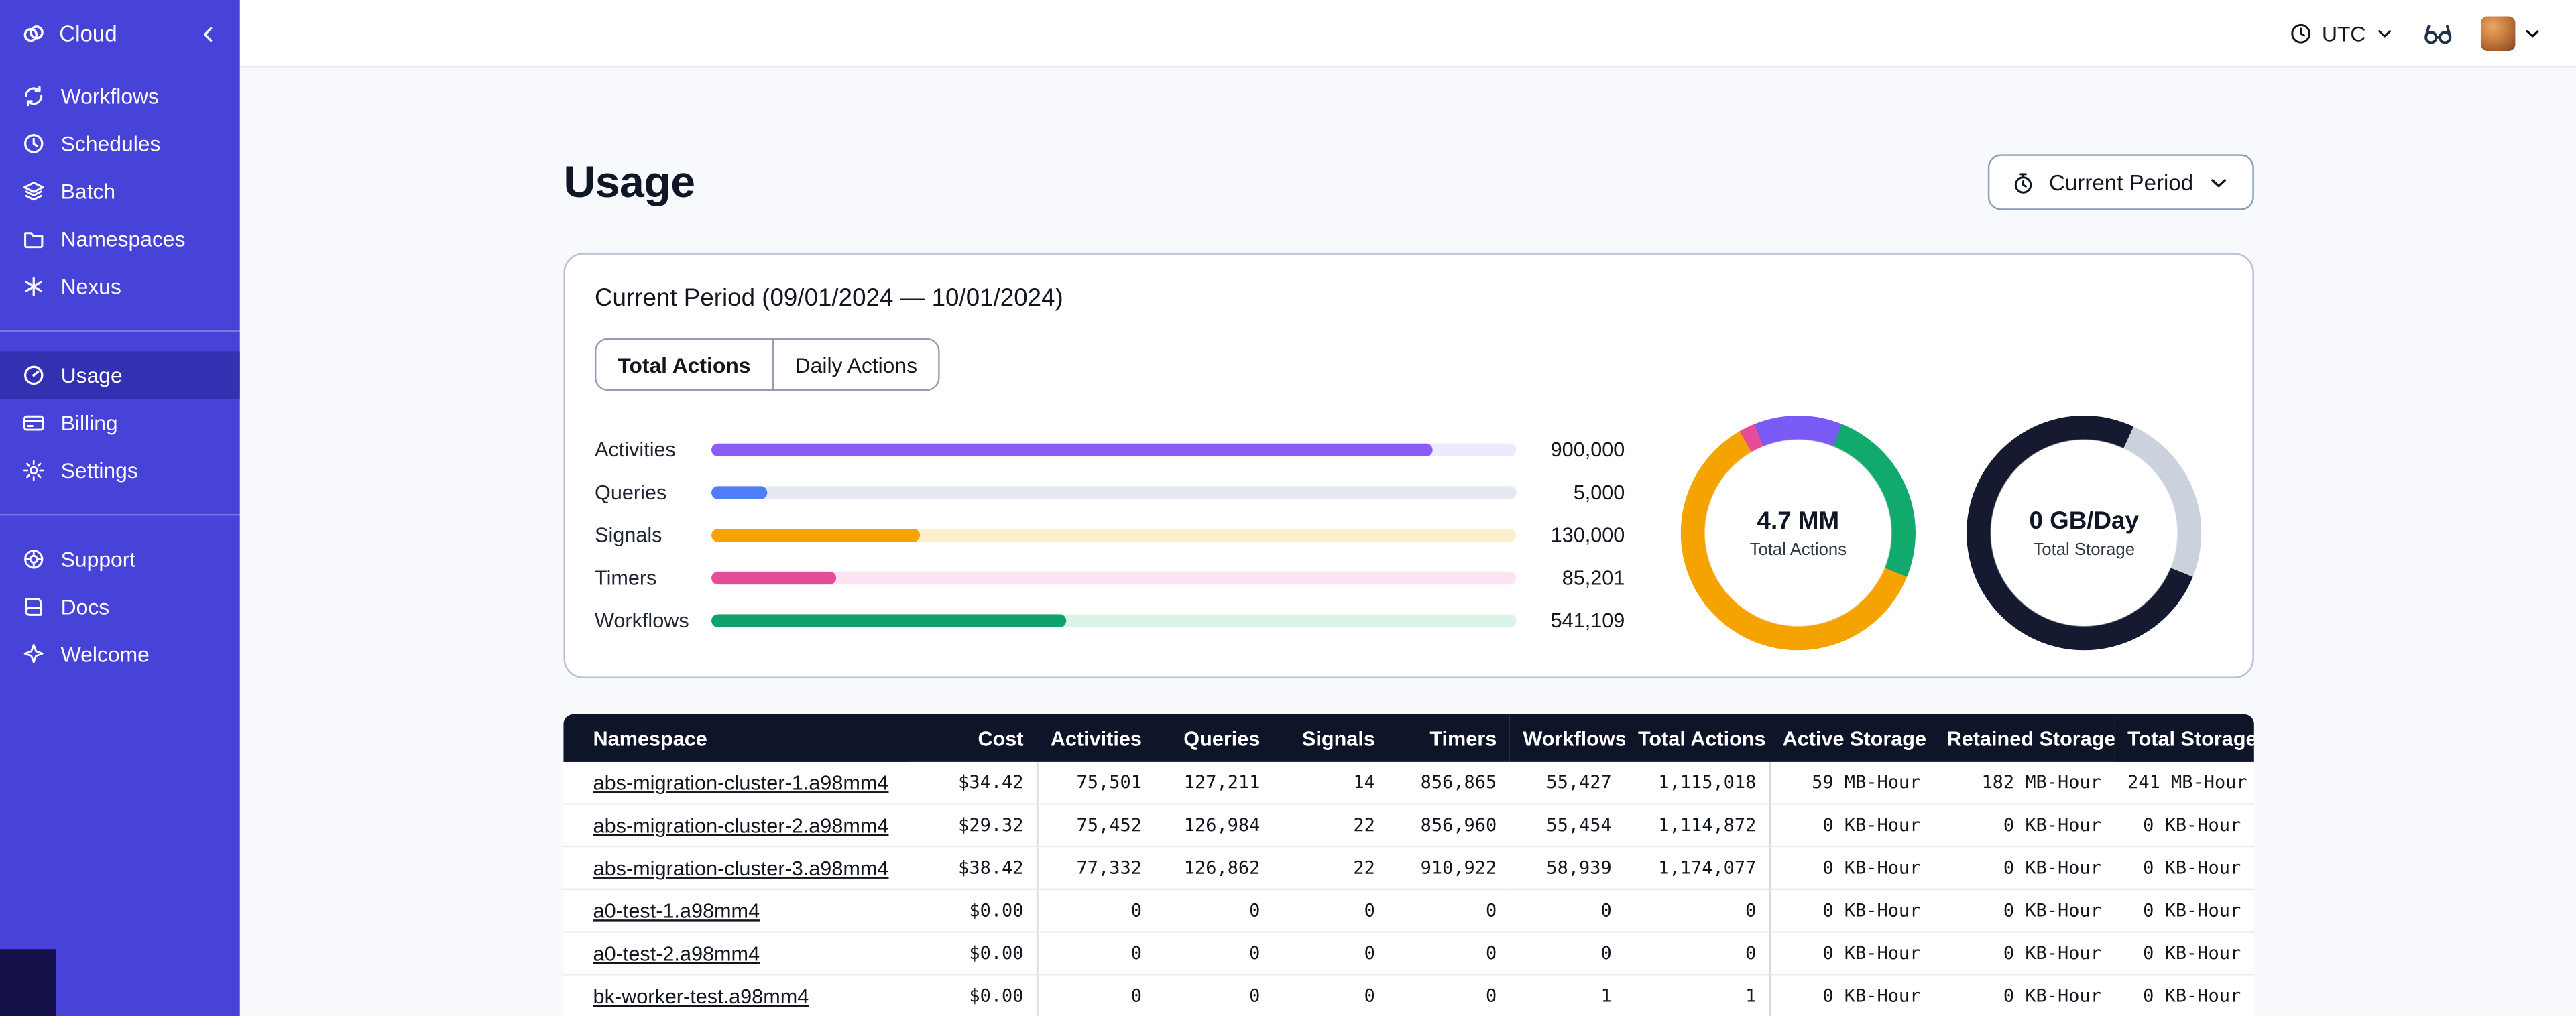 This screenshot has width=2576, height=1016. What do you see at coordinates (120, 96) in the screenshot?
I see `sidebar-item-workflows: Workflows` at bounding box center [120, 96].